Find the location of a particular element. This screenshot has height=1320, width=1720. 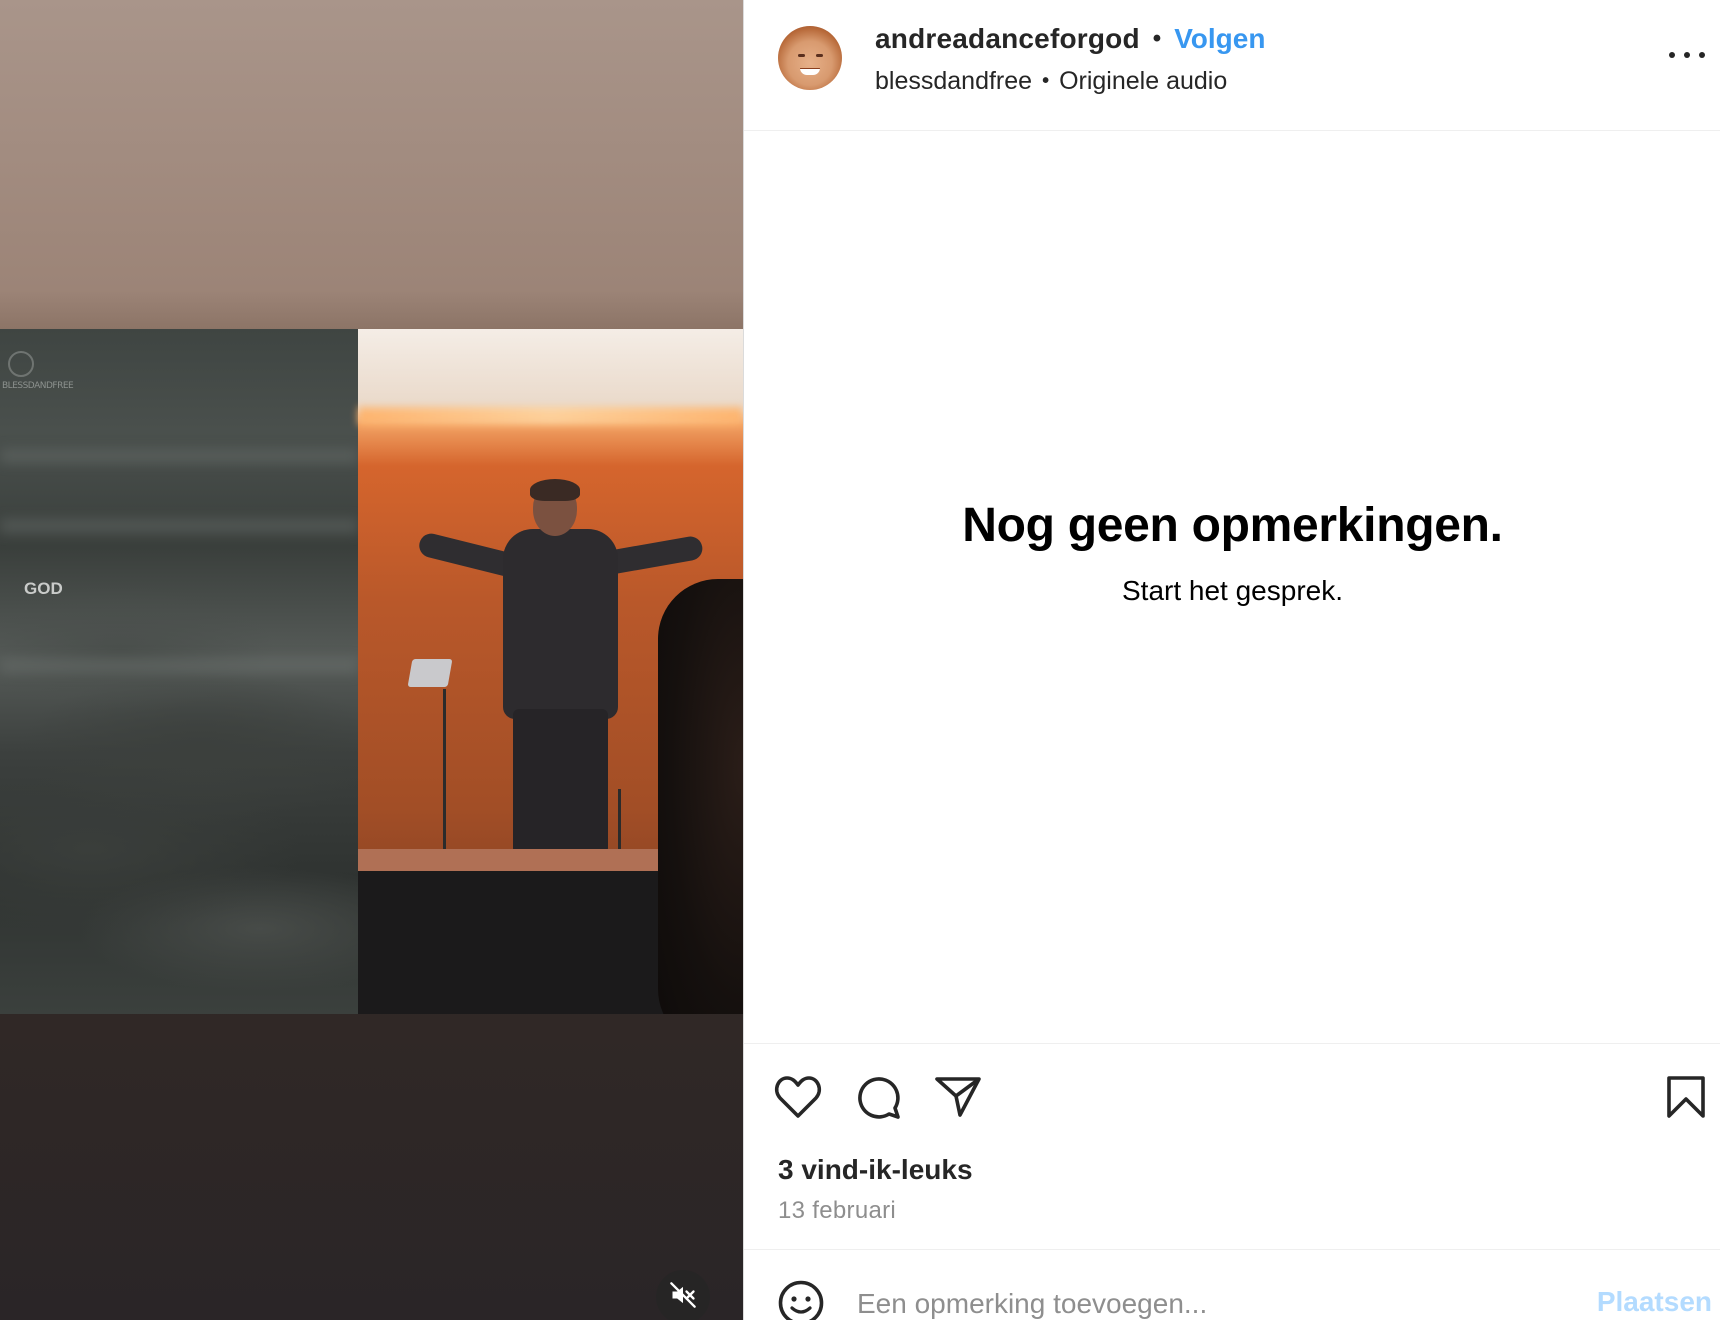

brand-watermark-text: BLESSDANDFREE is located at coordinates (38, 386).